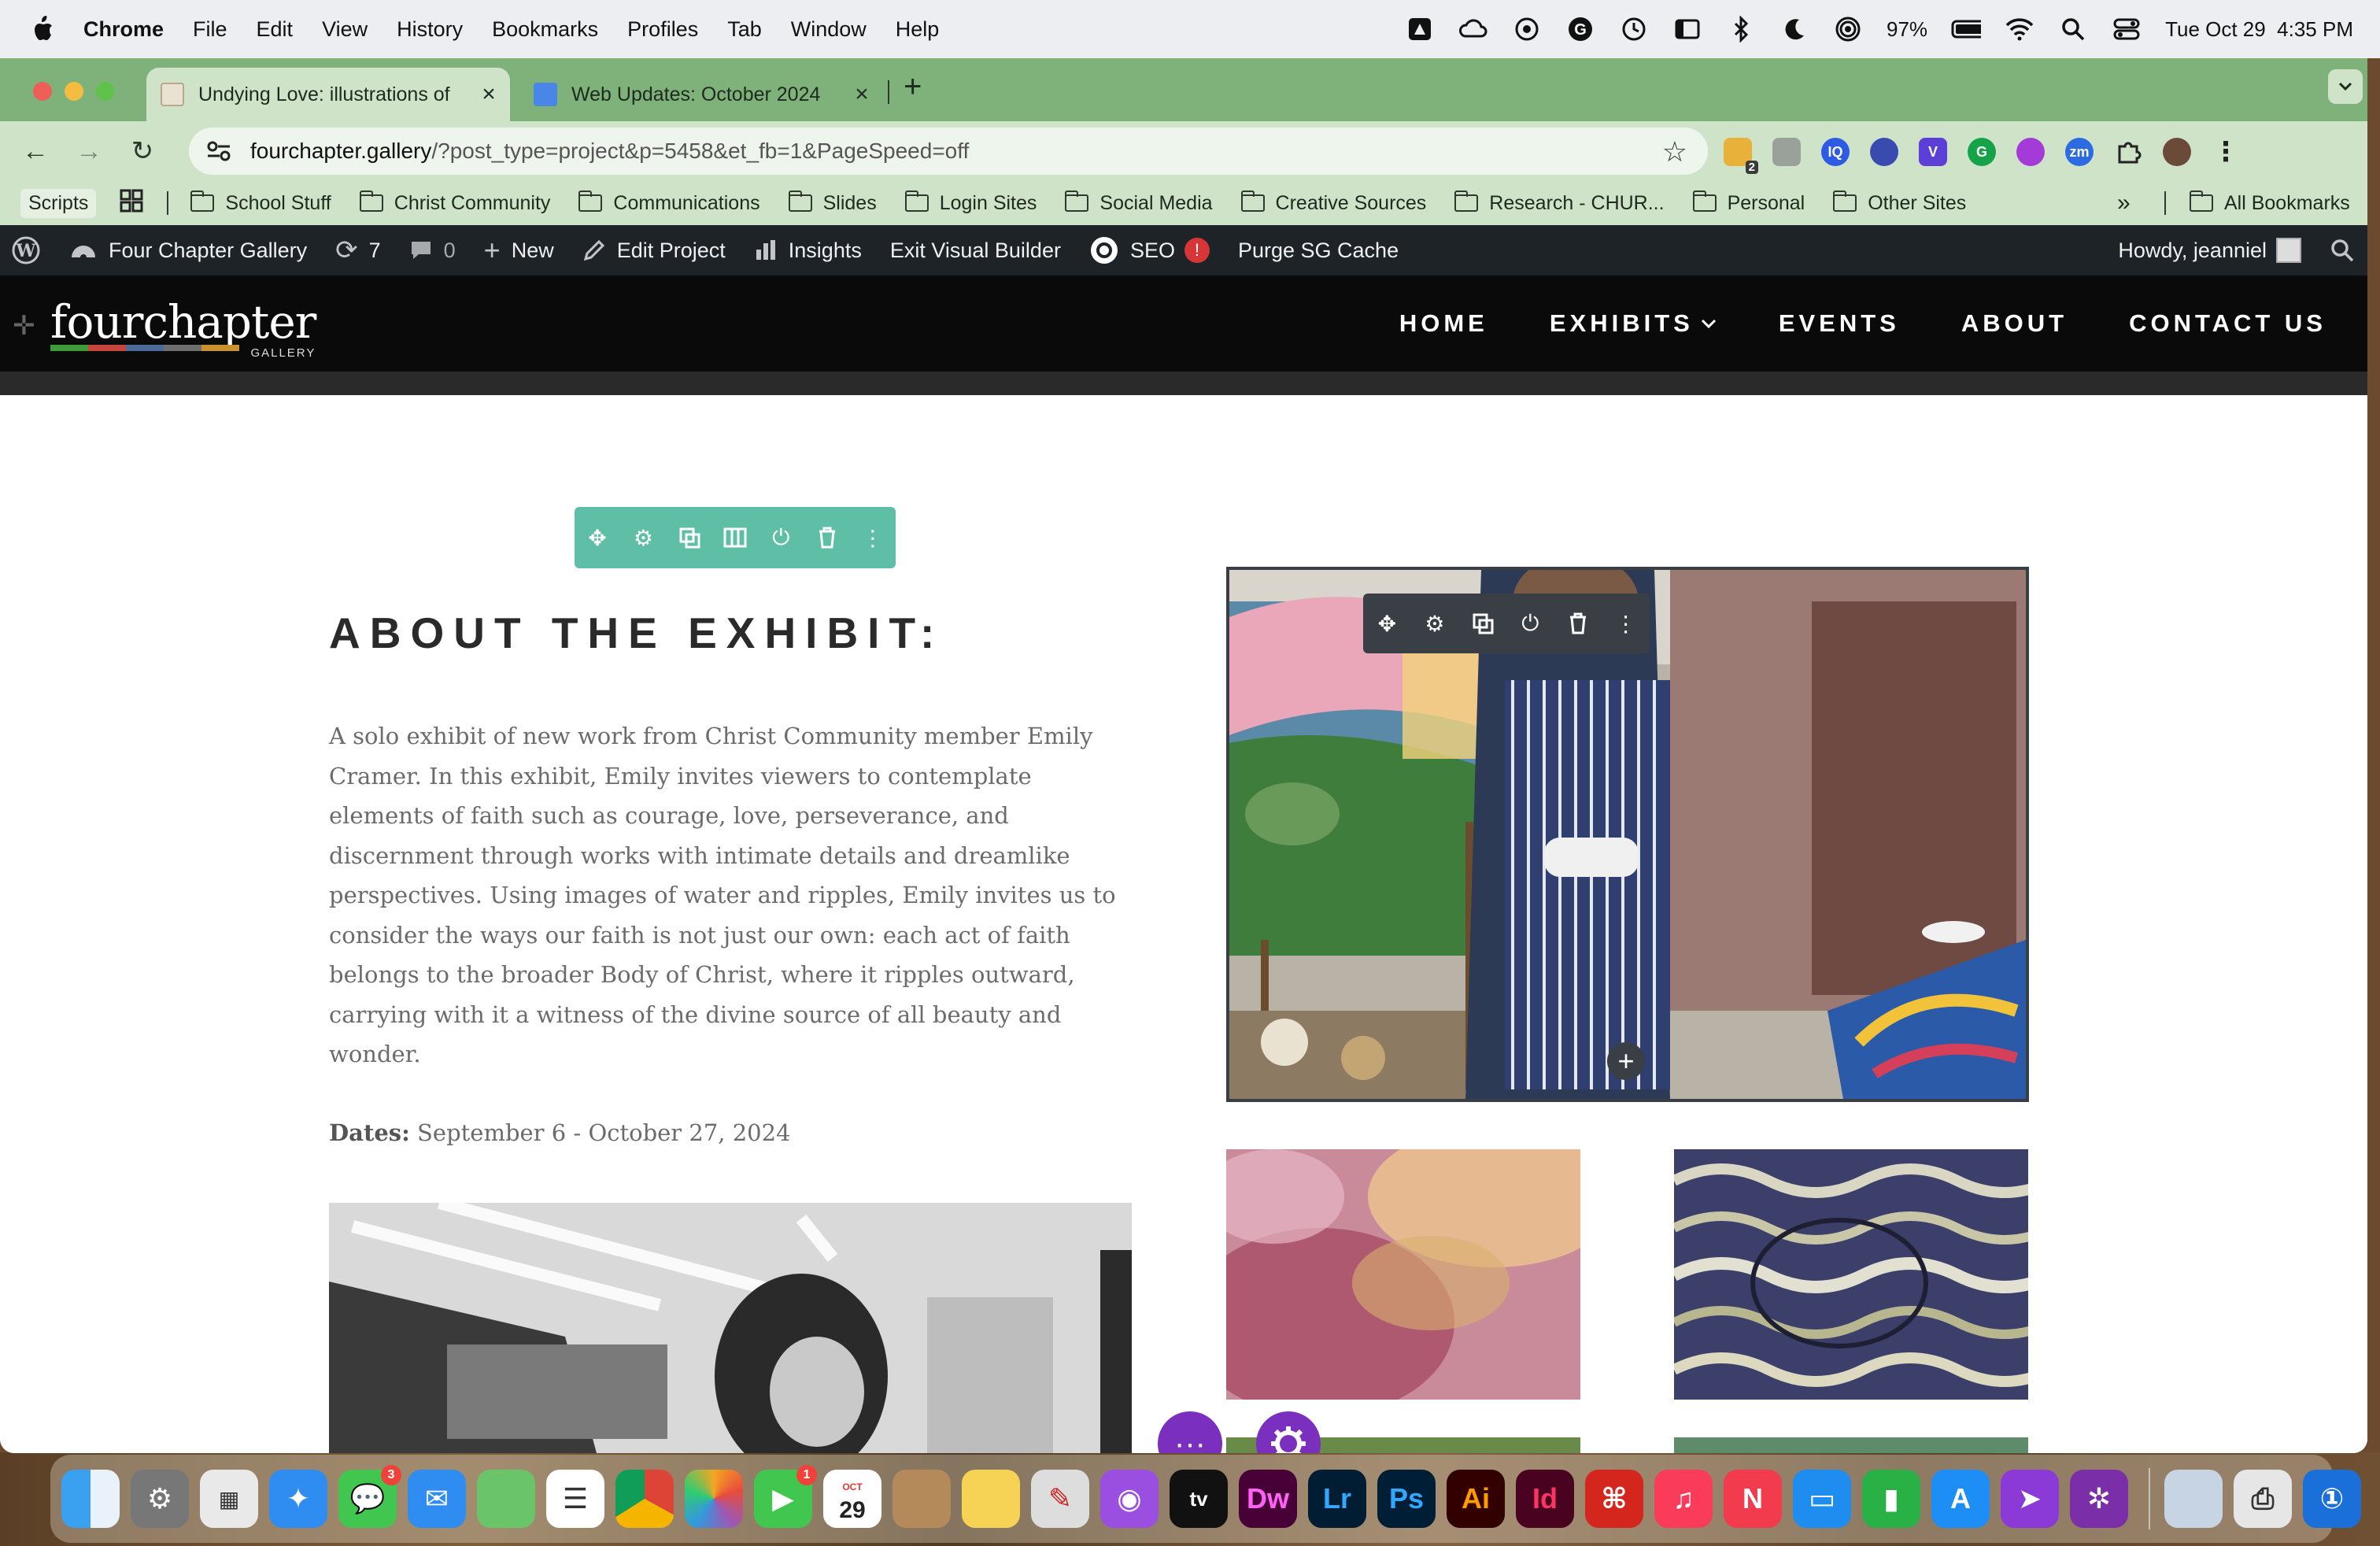 This screenshot has height=1546, width=2380. Describe the element at coordinates (1674, 152) in the screenshot. I see `bookmark-star-icon: ☆` at that location.